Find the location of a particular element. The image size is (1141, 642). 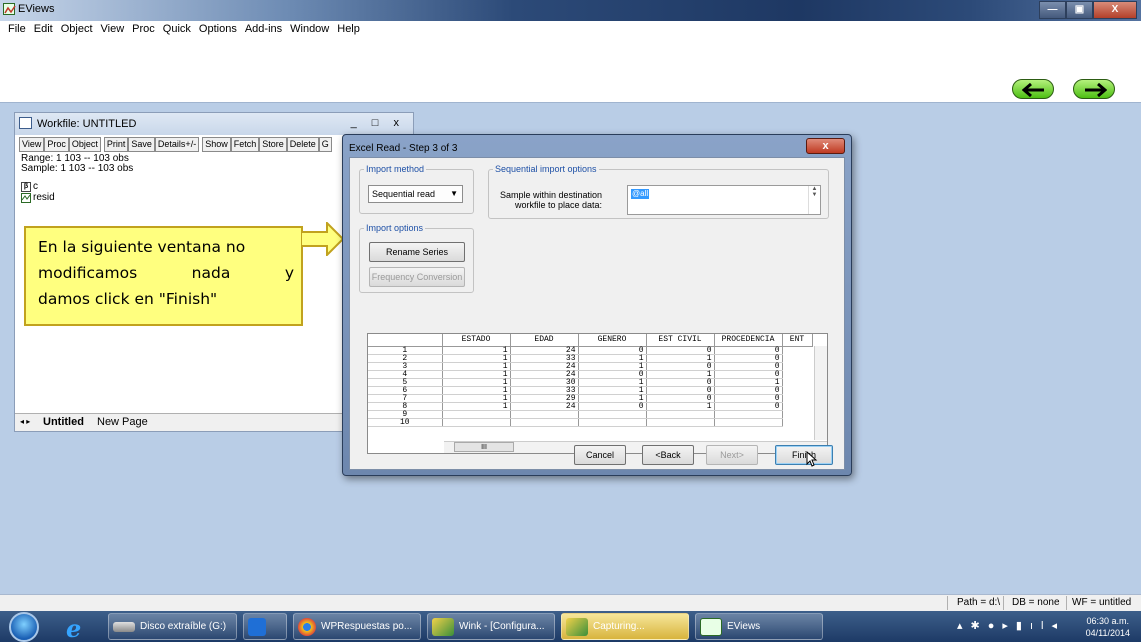

callout-word: nada is located at coordinates (211, 273).